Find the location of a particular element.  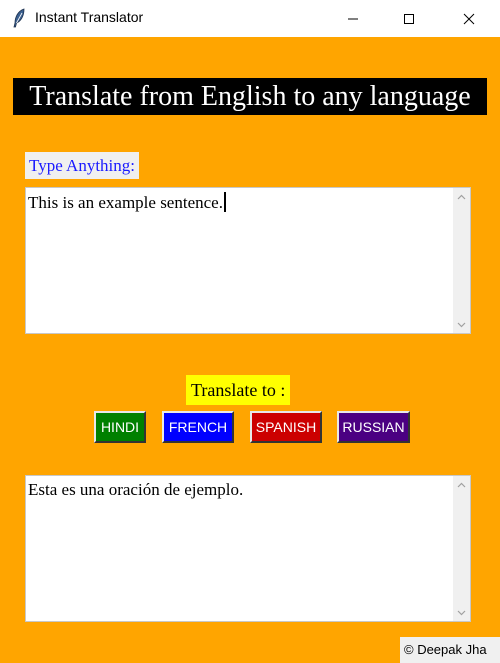

french-button: FRENCH is located at coordinates (198, 427).